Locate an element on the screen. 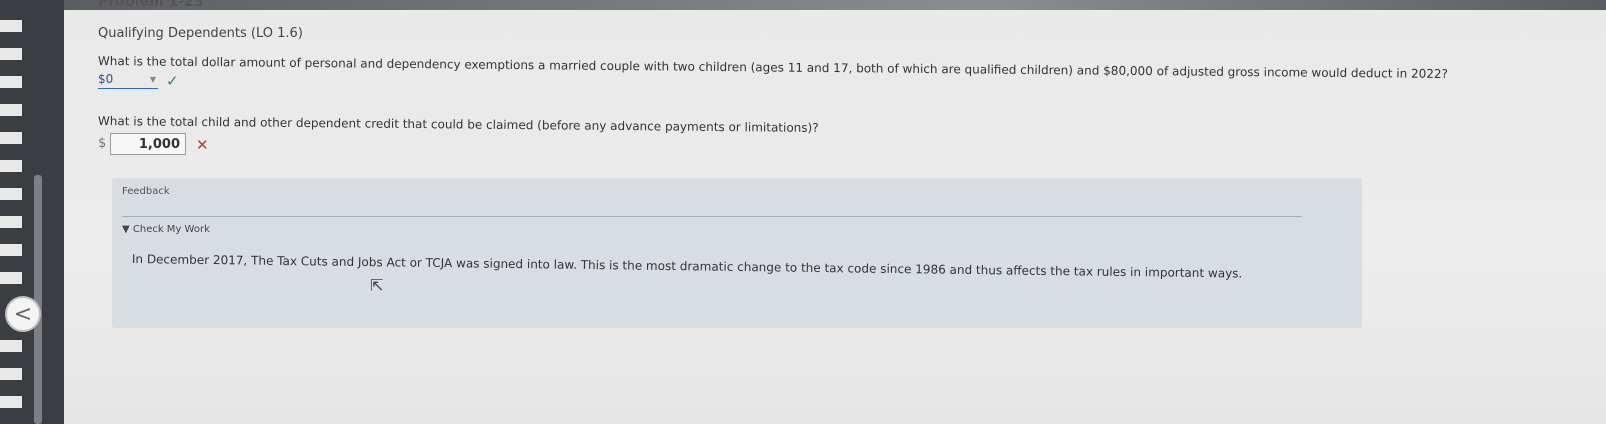  left-sidebar: < is located at coordinates (32, 212).